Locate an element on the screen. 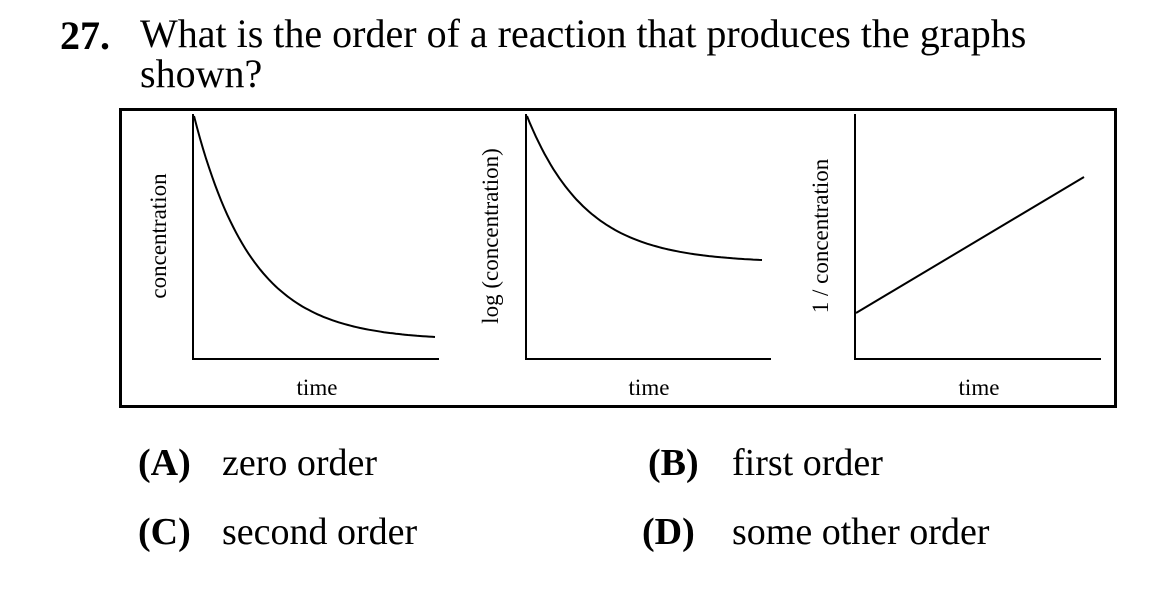 The image size is (1155, 600). choice-a-text: zero order is located at coordinates (300, 463).